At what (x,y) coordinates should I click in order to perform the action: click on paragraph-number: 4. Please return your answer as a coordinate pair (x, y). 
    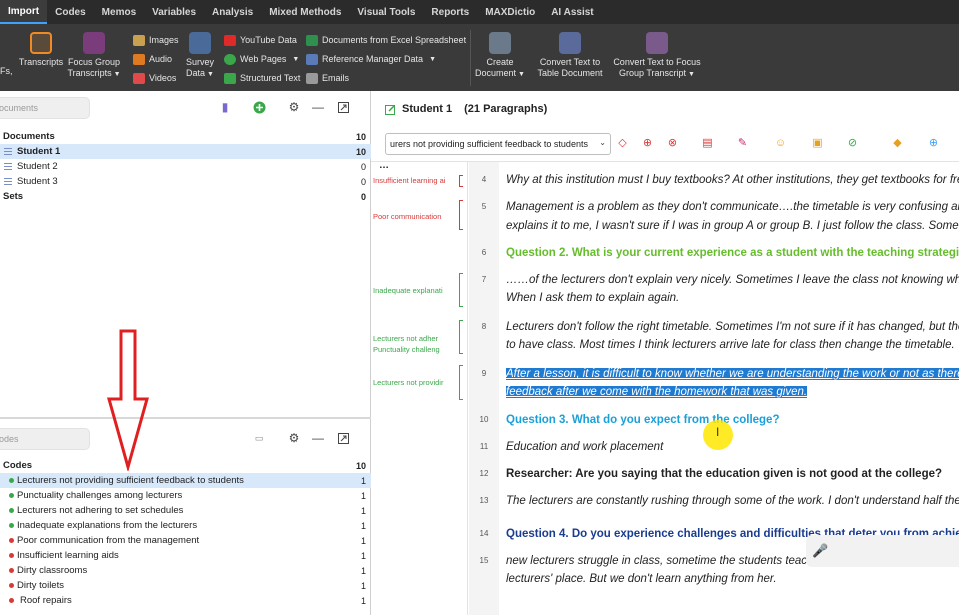
    Looking at the image, I should click on (484, 179).